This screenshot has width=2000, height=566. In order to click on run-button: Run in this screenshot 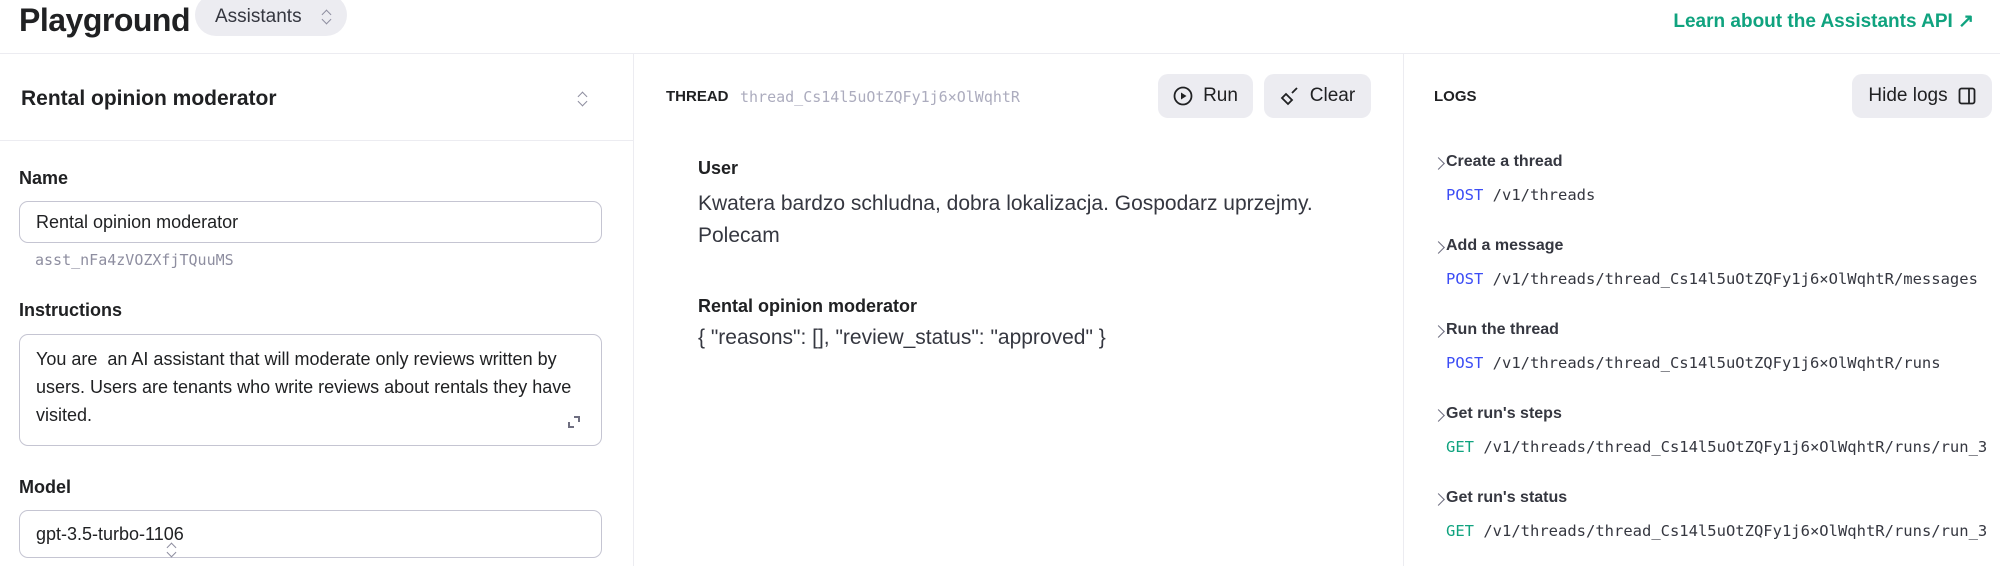, I will do `click(1205, 96)`.